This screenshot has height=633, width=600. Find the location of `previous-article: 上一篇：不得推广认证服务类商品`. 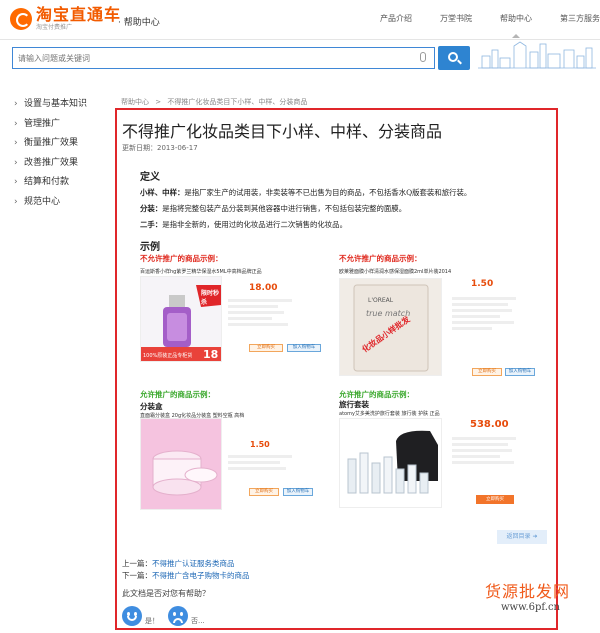

previous-article: 上一篇：不得推广认证服务类商品 is located at coordinates (178, 563).